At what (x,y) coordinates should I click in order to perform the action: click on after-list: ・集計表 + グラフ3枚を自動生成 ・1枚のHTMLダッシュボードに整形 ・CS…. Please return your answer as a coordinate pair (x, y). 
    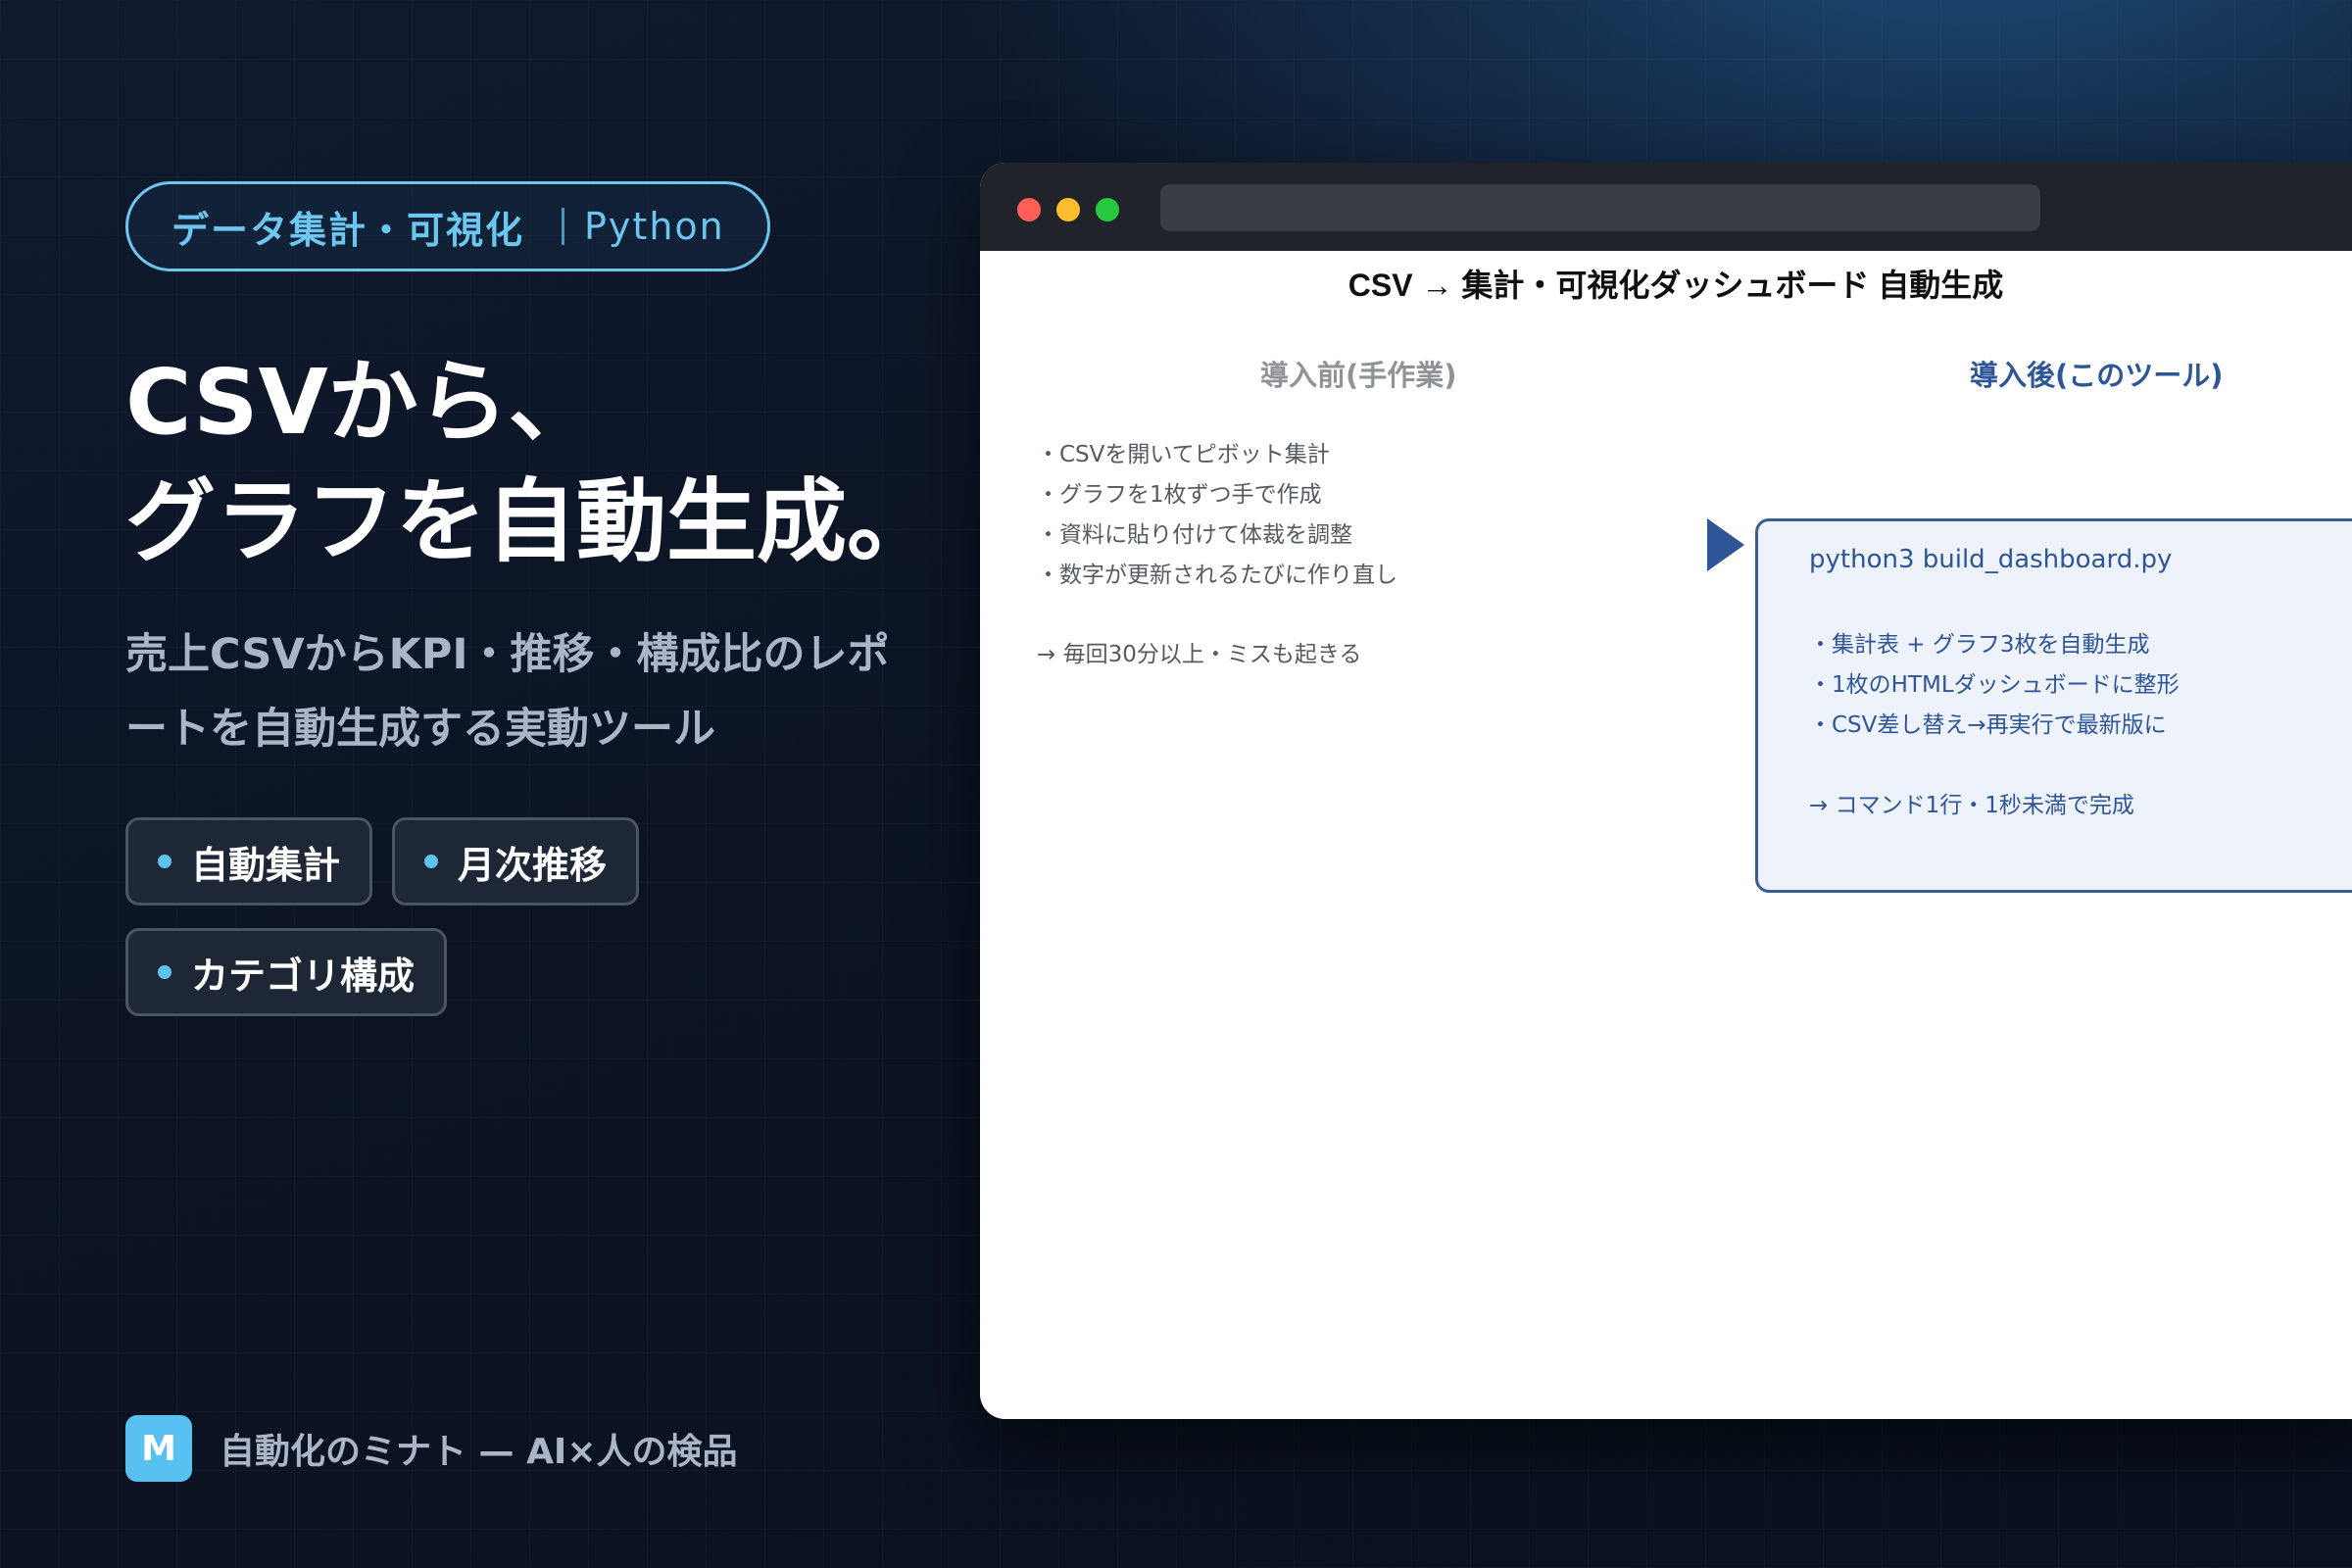
    Looking at the image, I should click on (1994, 685).